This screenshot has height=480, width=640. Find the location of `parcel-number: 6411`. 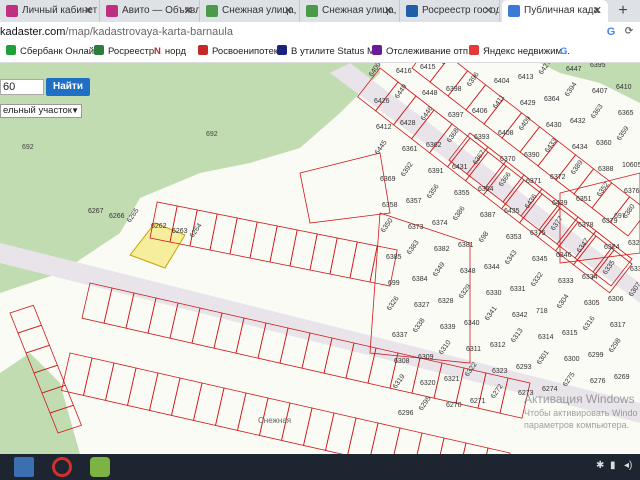

parcel-number: 6411 is located at coordinates (499, 102).